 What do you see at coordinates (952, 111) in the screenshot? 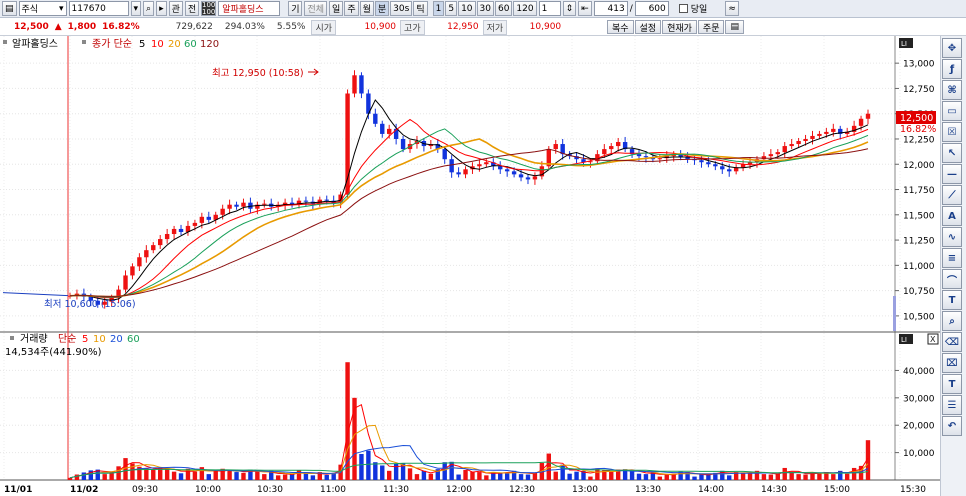
I see `text-box-tool-icon: ▭` at bounding box center [952, 111].